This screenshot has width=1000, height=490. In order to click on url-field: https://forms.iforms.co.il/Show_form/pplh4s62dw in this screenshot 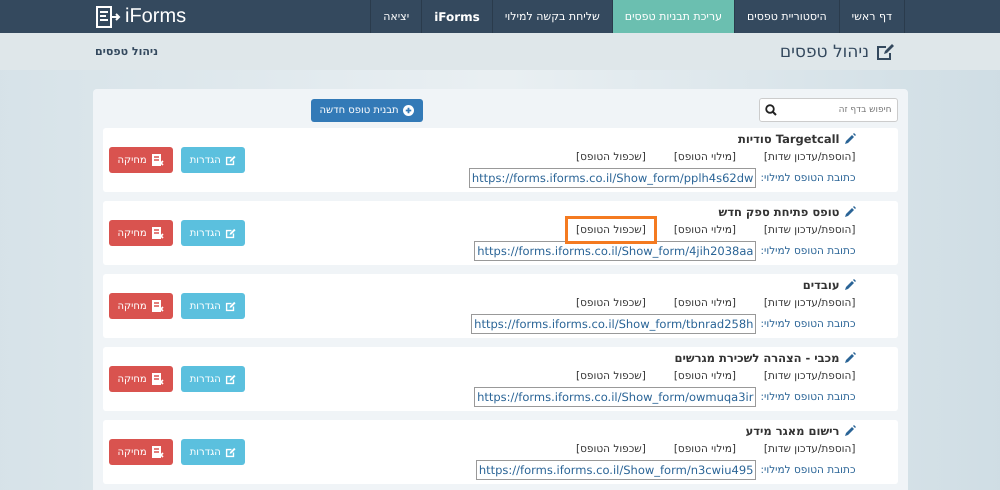, I will do `click(612, 178)`.